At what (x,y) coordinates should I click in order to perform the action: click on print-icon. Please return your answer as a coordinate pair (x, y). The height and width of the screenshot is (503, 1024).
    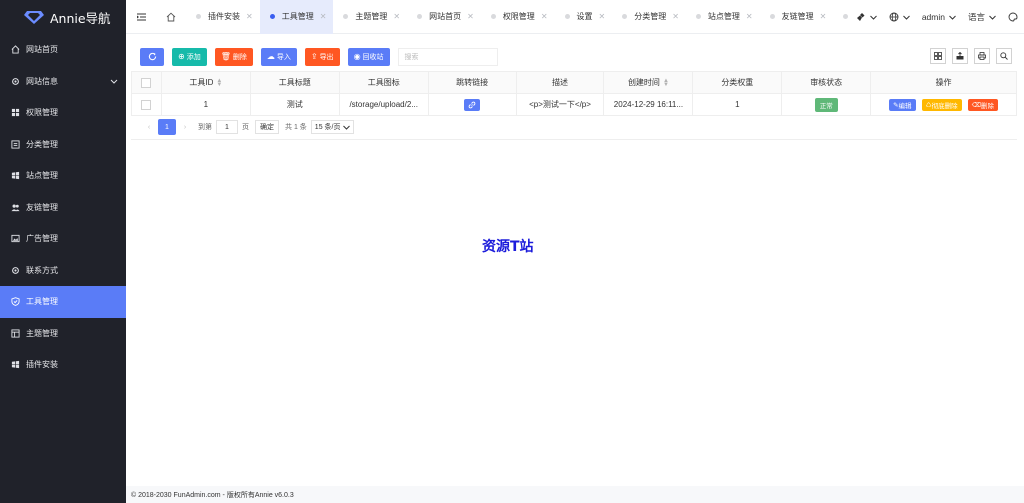
    Looking at the image, I should click on (982, 56).